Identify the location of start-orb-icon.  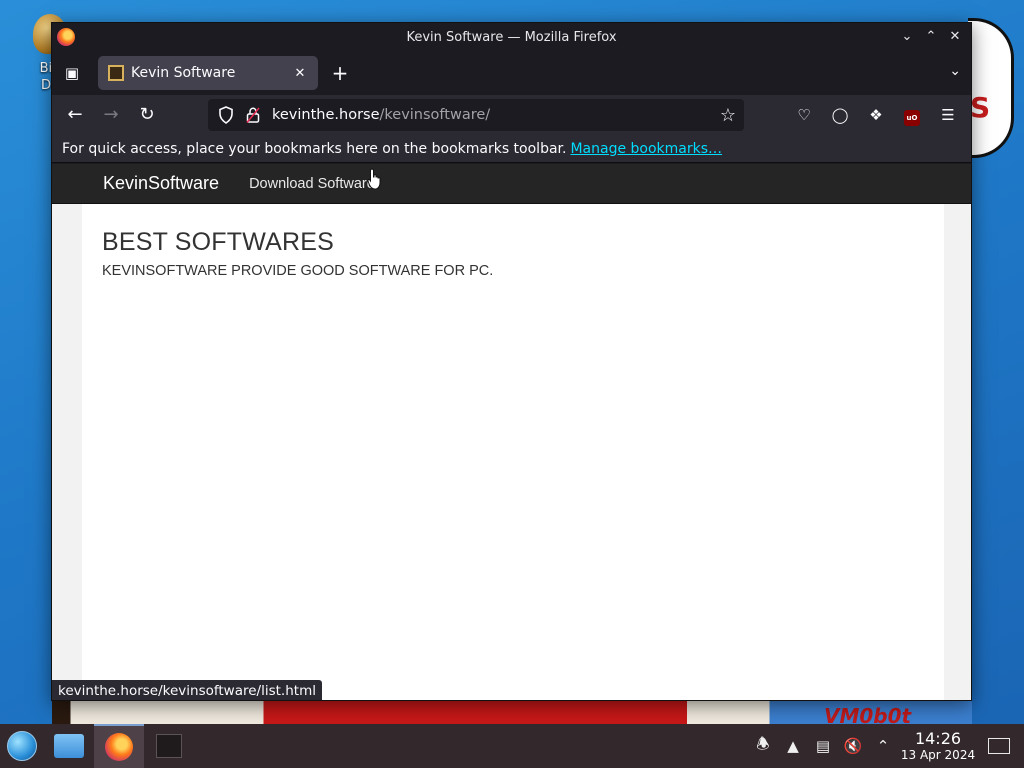
(22, 746).